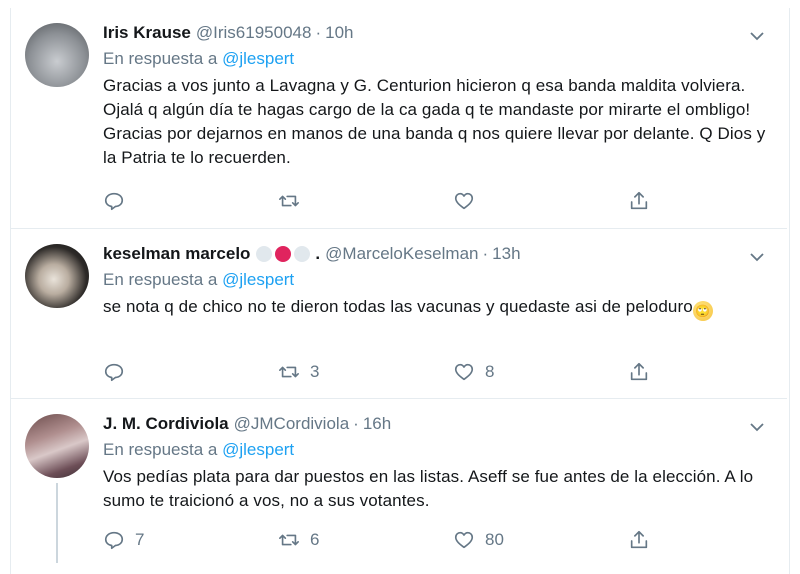 The width and height of the screenshot is (800, 574). I want to click on display-name: keselman marcelo, so click(176, 254).